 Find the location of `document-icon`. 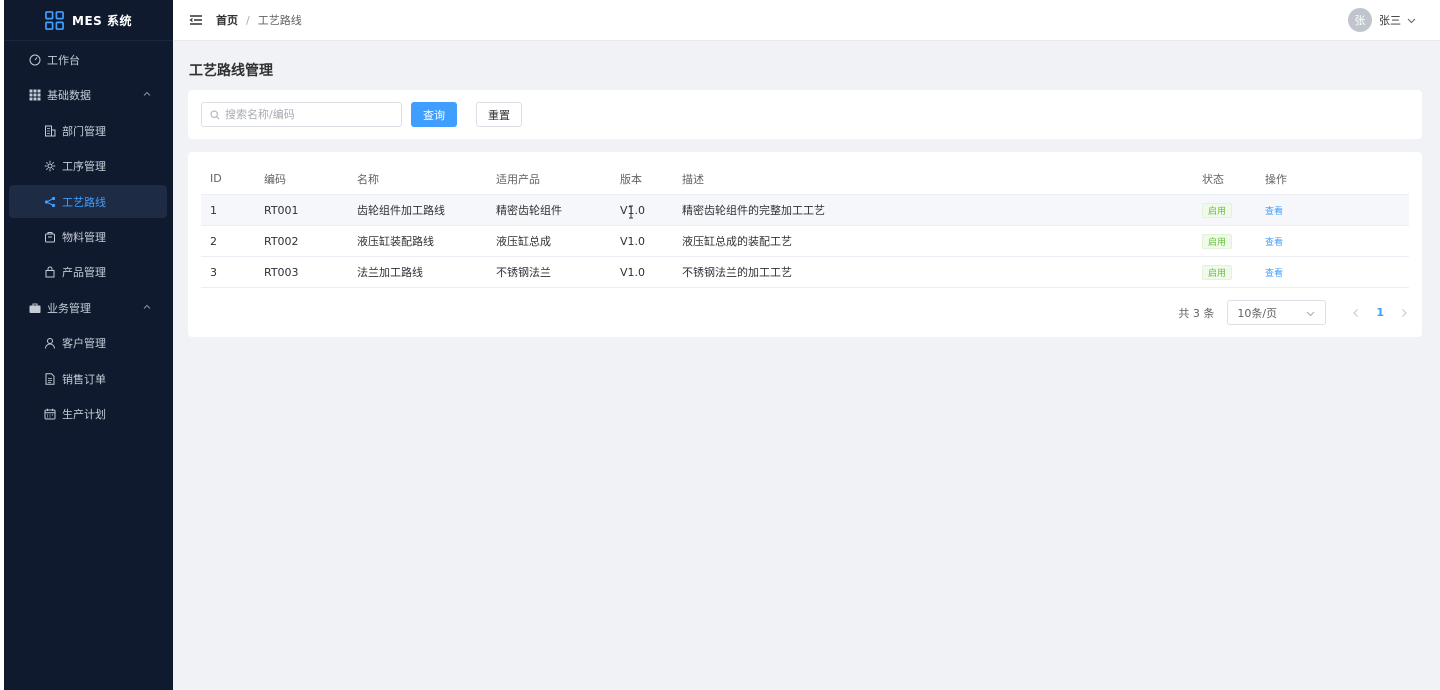

document-icon is located at coordinates (49, 378).